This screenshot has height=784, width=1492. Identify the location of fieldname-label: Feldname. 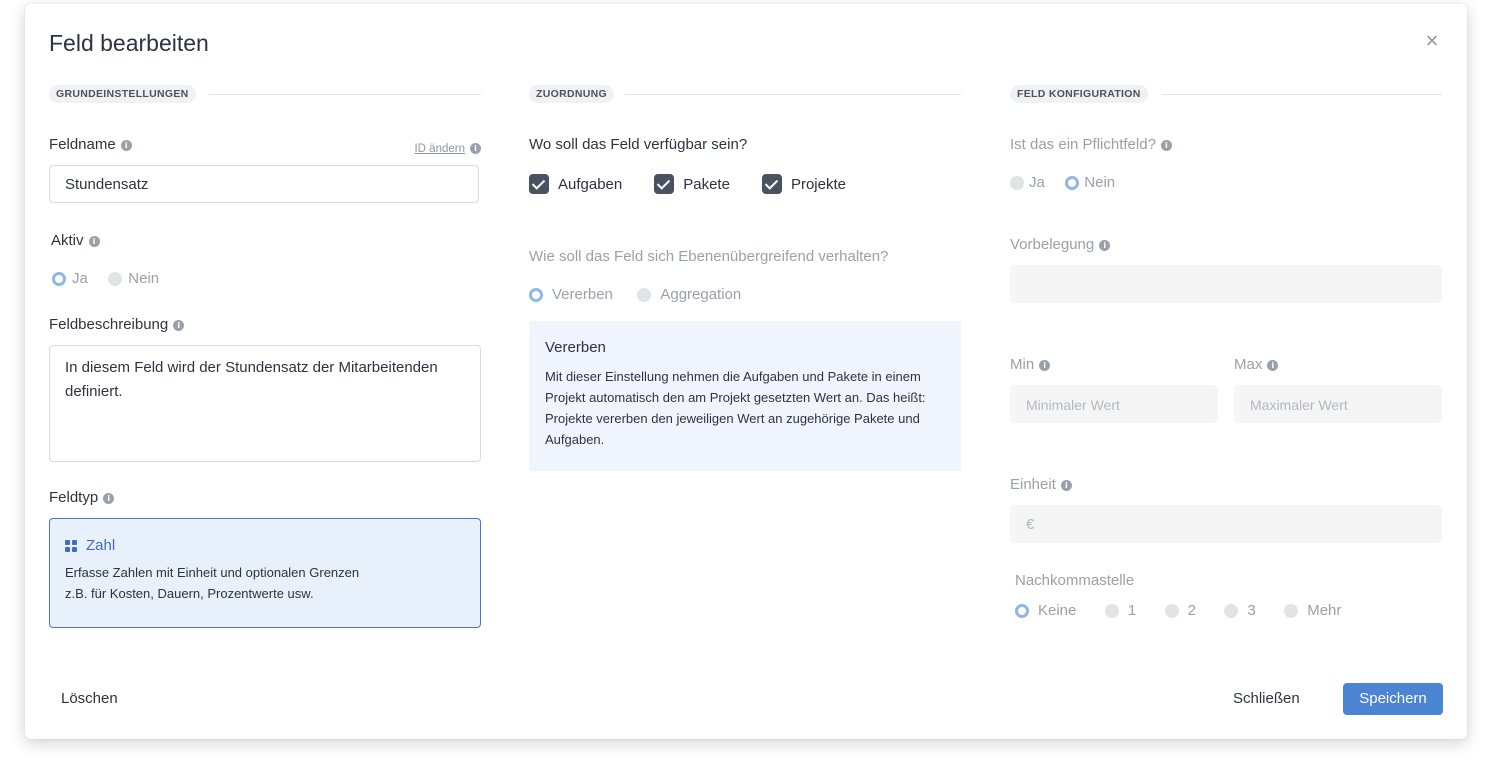
(82, 144).